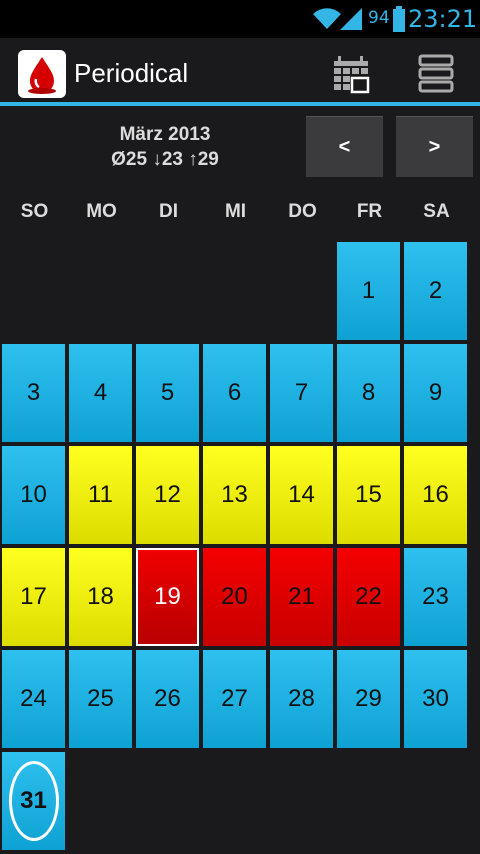  Describe the element at coordinates (165, 134) in the screenshot. I see `month-title: März 2013` at that location.